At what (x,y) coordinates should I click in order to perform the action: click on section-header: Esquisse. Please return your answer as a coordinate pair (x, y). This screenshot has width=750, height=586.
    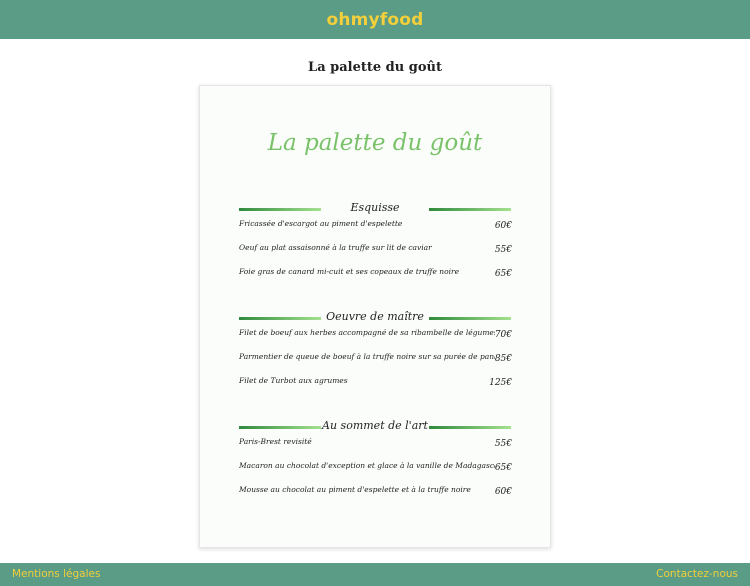
    Looking at the image, I should click on (375, 209).